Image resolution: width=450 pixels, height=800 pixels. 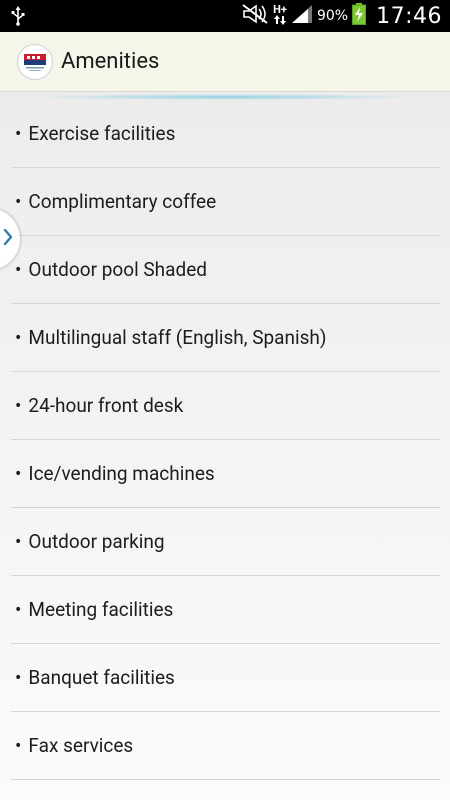 What do you see at coordinates (177, 337) in the screenshot?
I see `amenity-label: Multilingual staff (English, Spanish)` at bounding box center [177, 337].